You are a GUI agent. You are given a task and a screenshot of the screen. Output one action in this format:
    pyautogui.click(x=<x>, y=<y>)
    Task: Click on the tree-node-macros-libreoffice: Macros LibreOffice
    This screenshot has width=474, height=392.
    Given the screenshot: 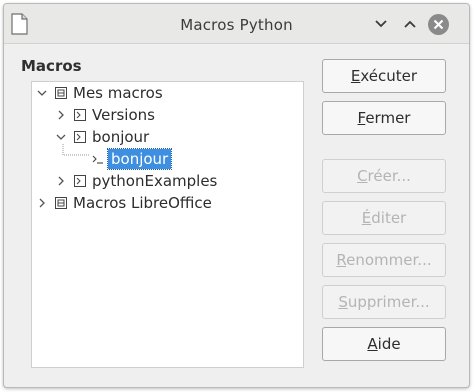 What is the action you would take?
    pyautogui.click(x=167, y=203)
    